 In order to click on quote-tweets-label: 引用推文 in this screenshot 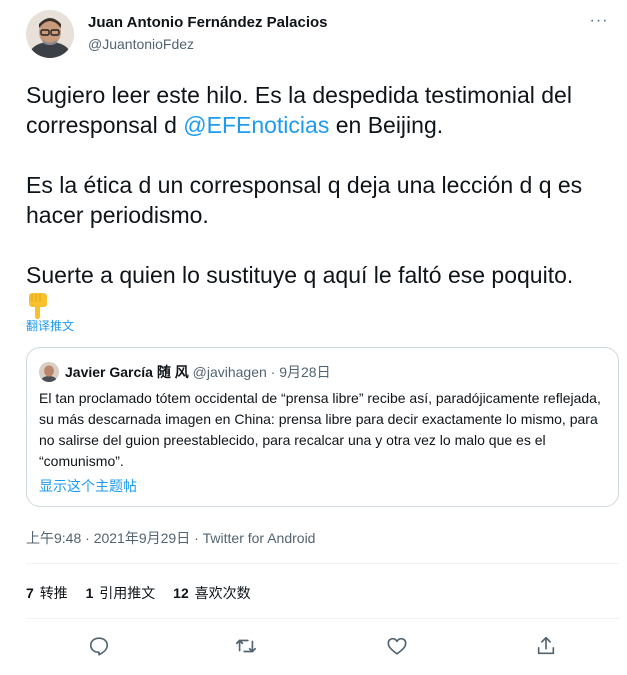, I will do `click(127, 593)`.